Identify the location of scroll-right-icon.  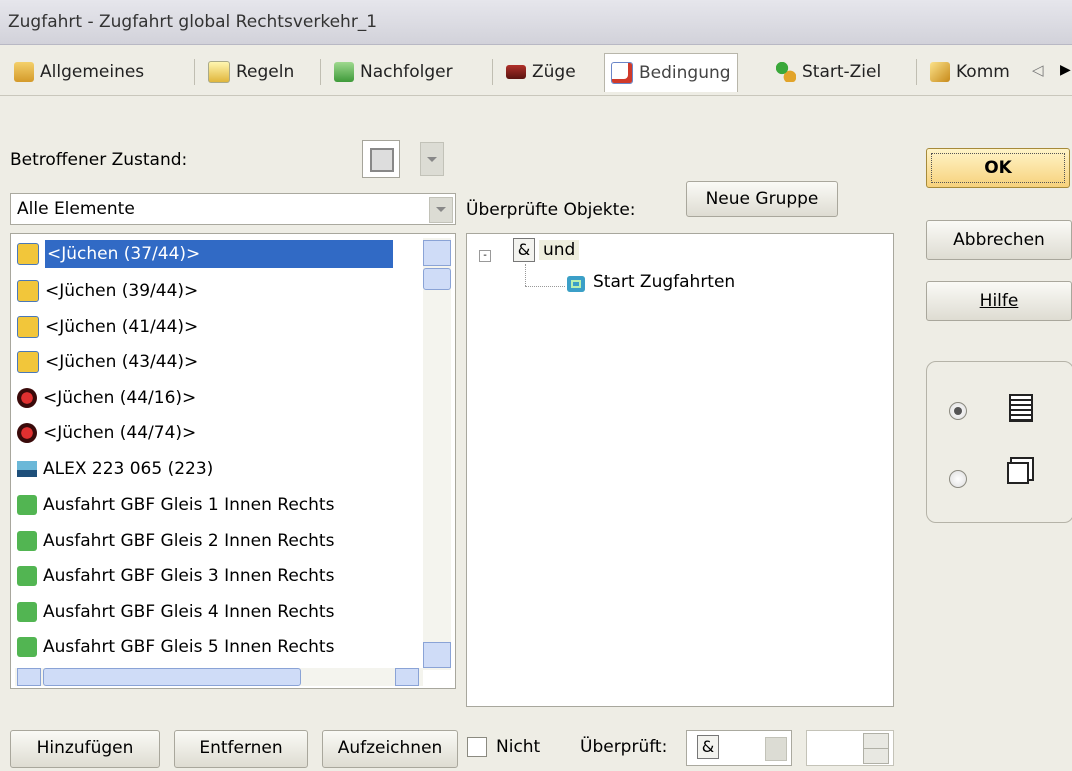
(407, 677).